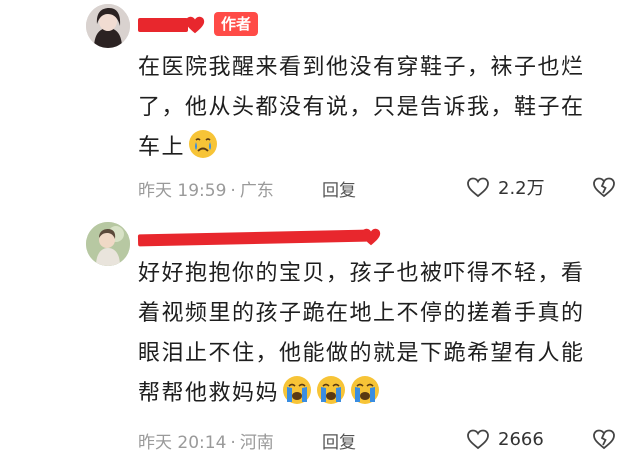  I want to click on like-button: 2.2万, so click(505, 187).